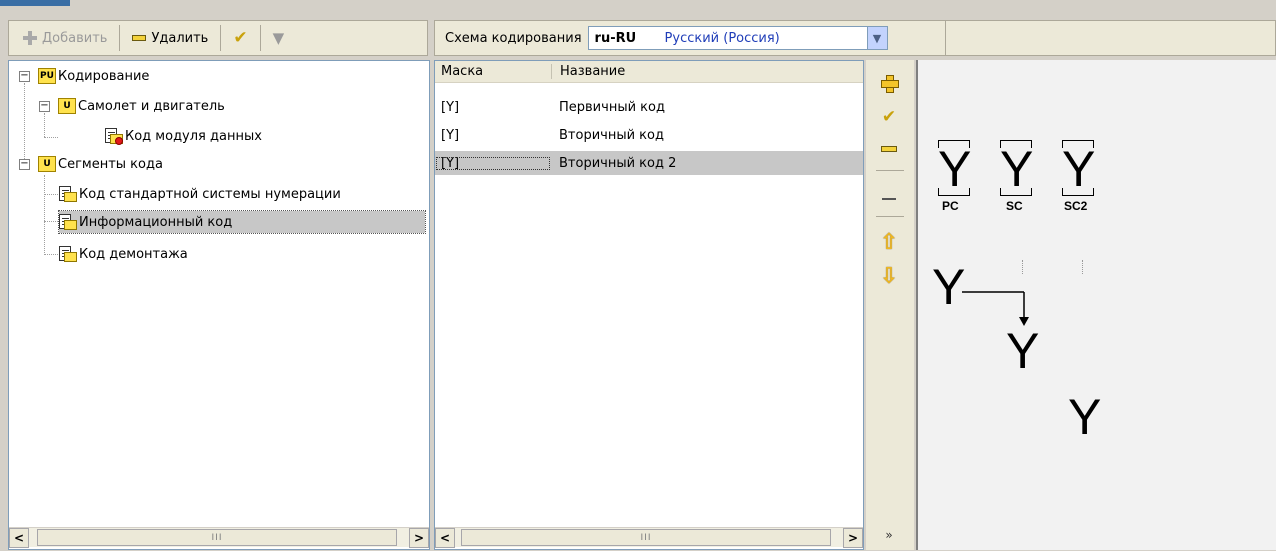  Describe the element at coordinates (722, 38) in the screenshot. I see `scheme-language: Русский (Россия)` at that location.